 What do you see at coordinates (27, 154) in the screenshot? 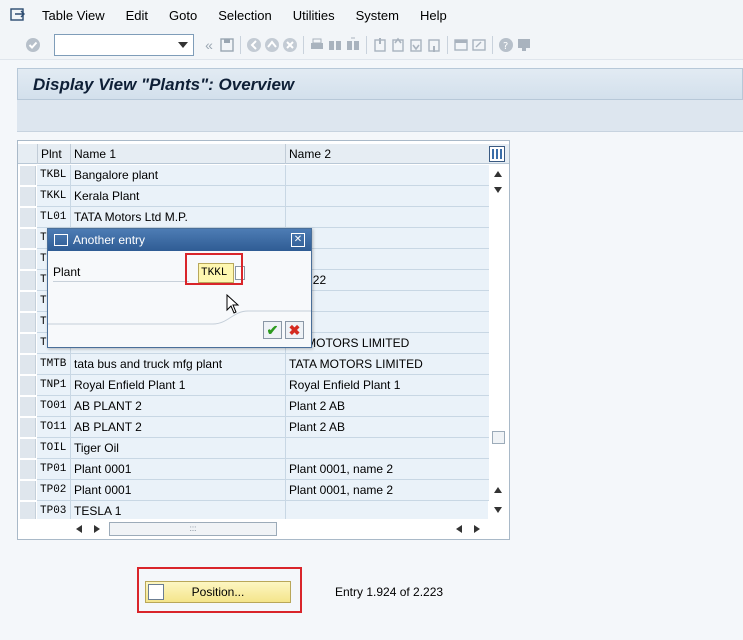
I see `select-all-cell` at bounding box center [27, 154].